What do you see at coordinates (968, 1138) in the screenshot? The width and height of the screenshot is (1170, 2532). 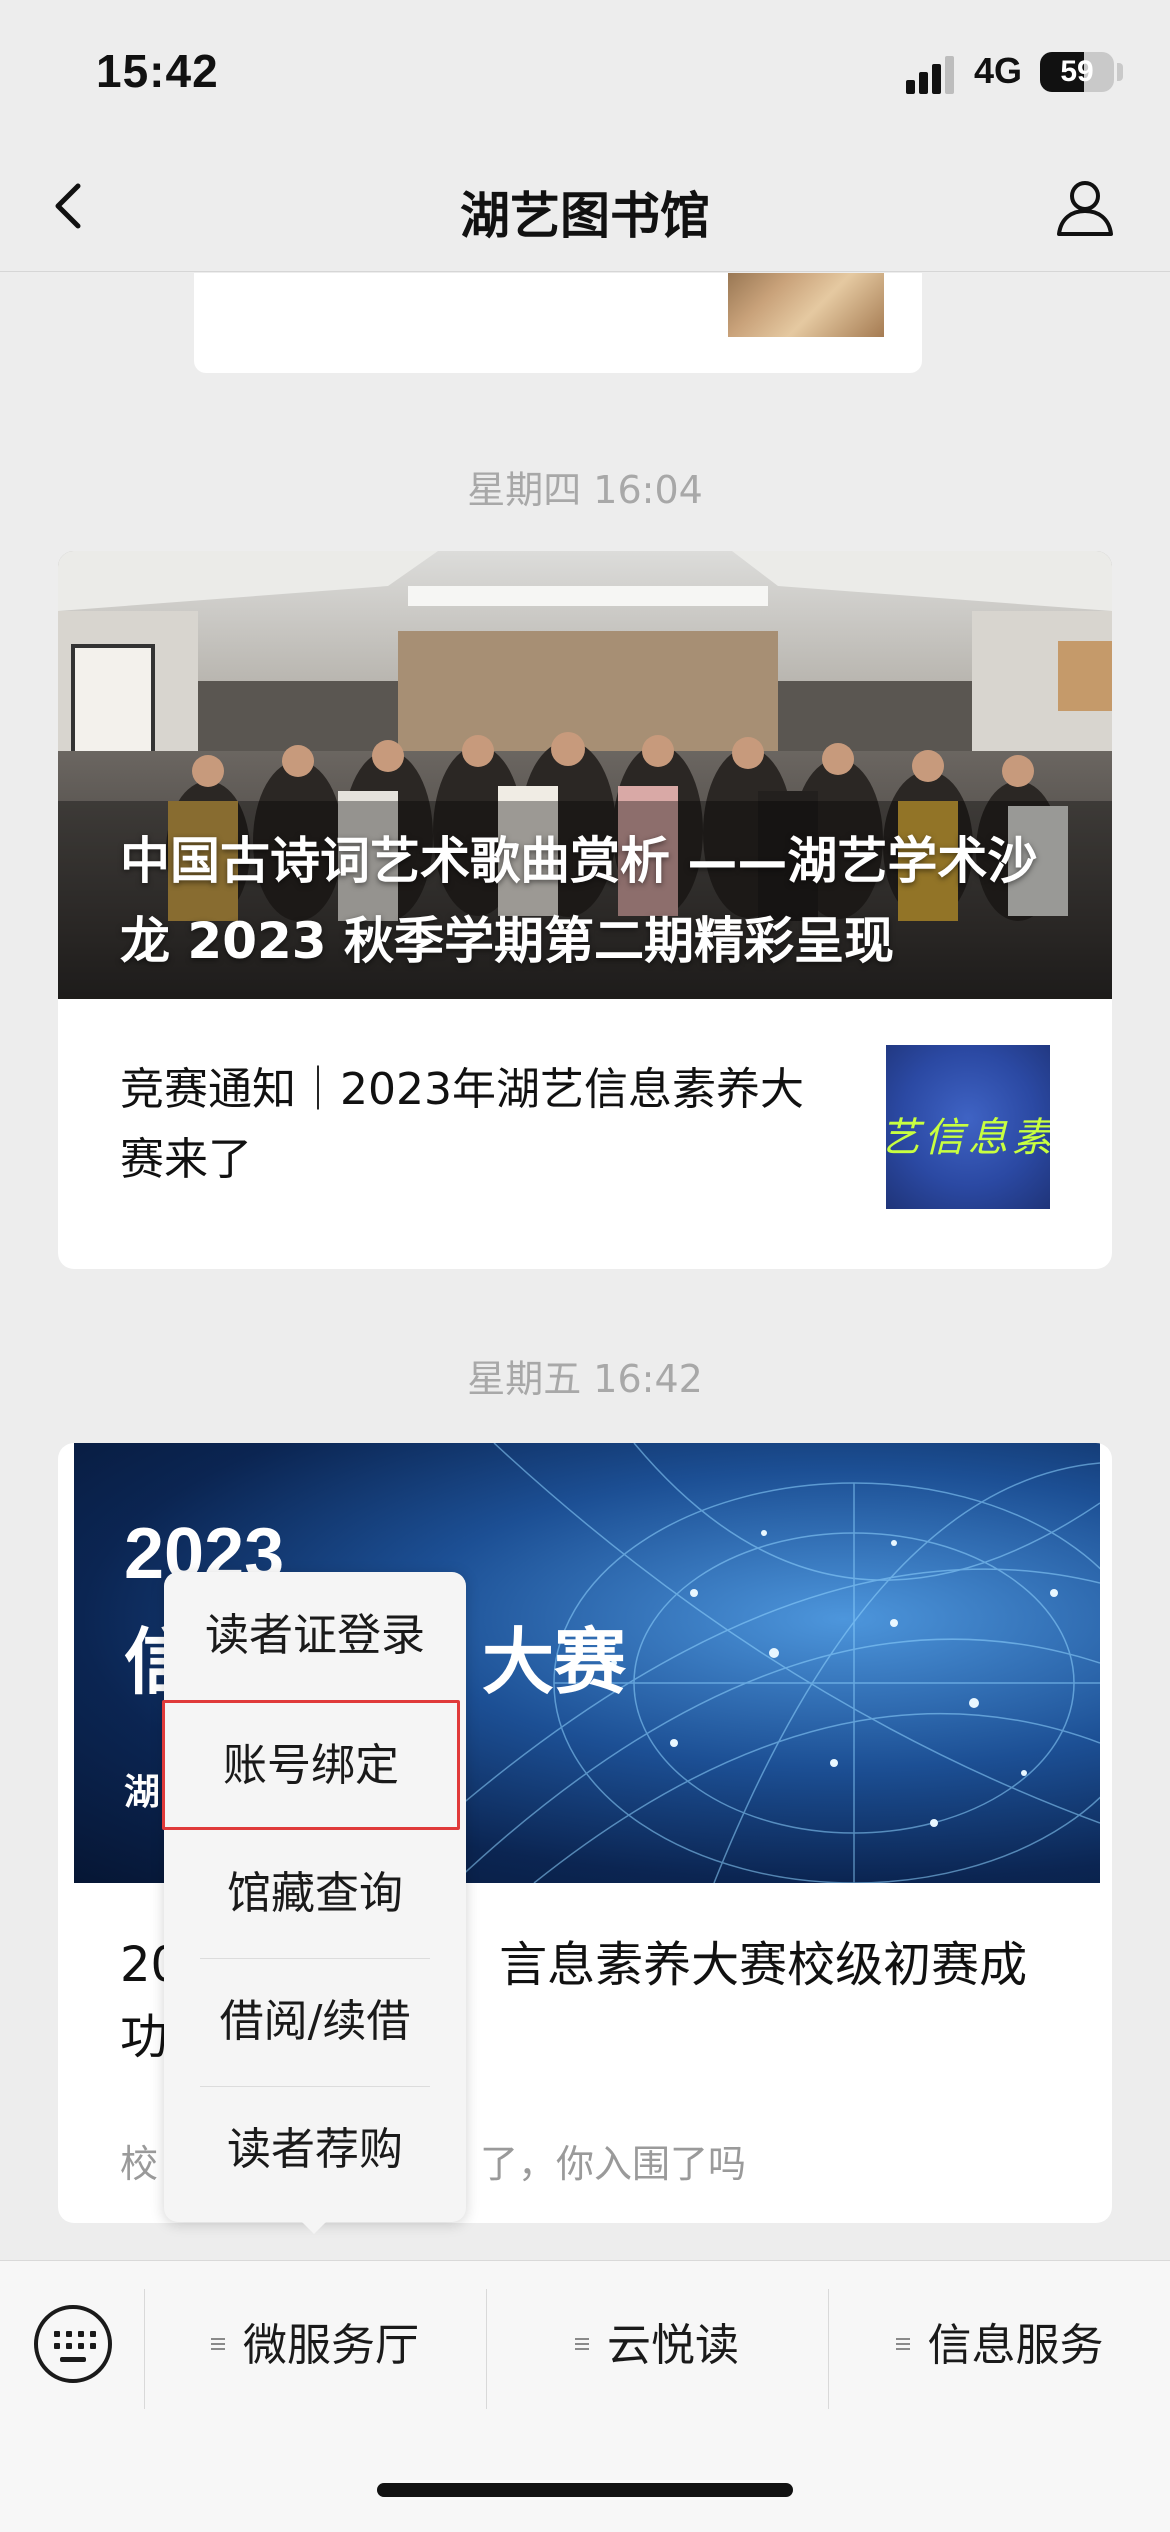 I see `thumbnail-text: 艺信息素养` at bounding box center [968, 1138].